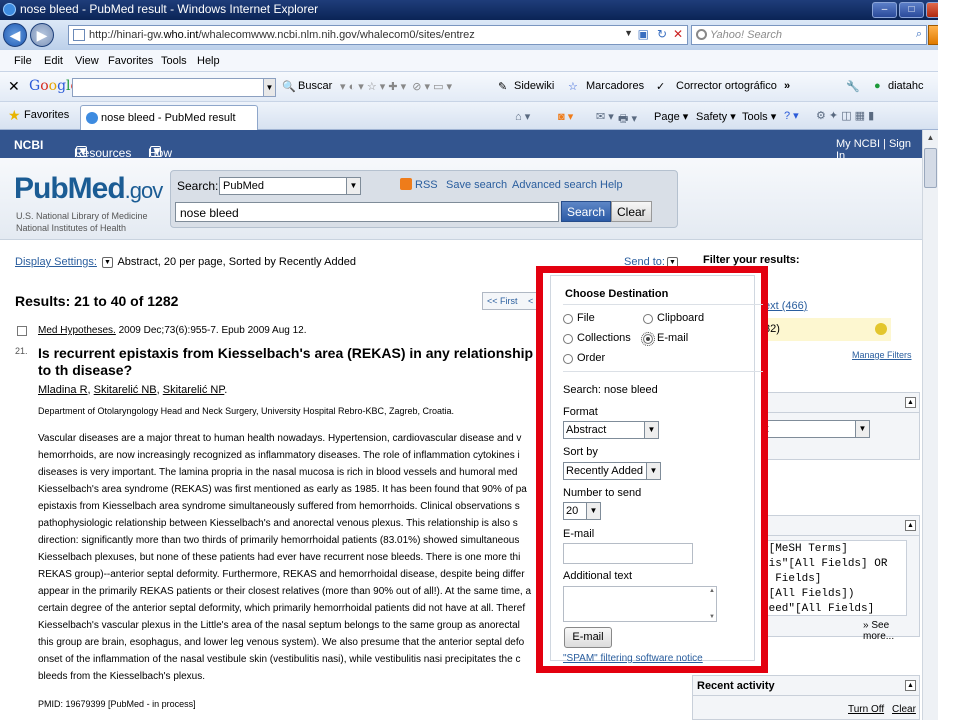 The width and height of the screenshot is (960, 720). Describe the element at coordinates (612, 471) in the screenshot. I see `sort-select: Recently Added ▼` at that location.